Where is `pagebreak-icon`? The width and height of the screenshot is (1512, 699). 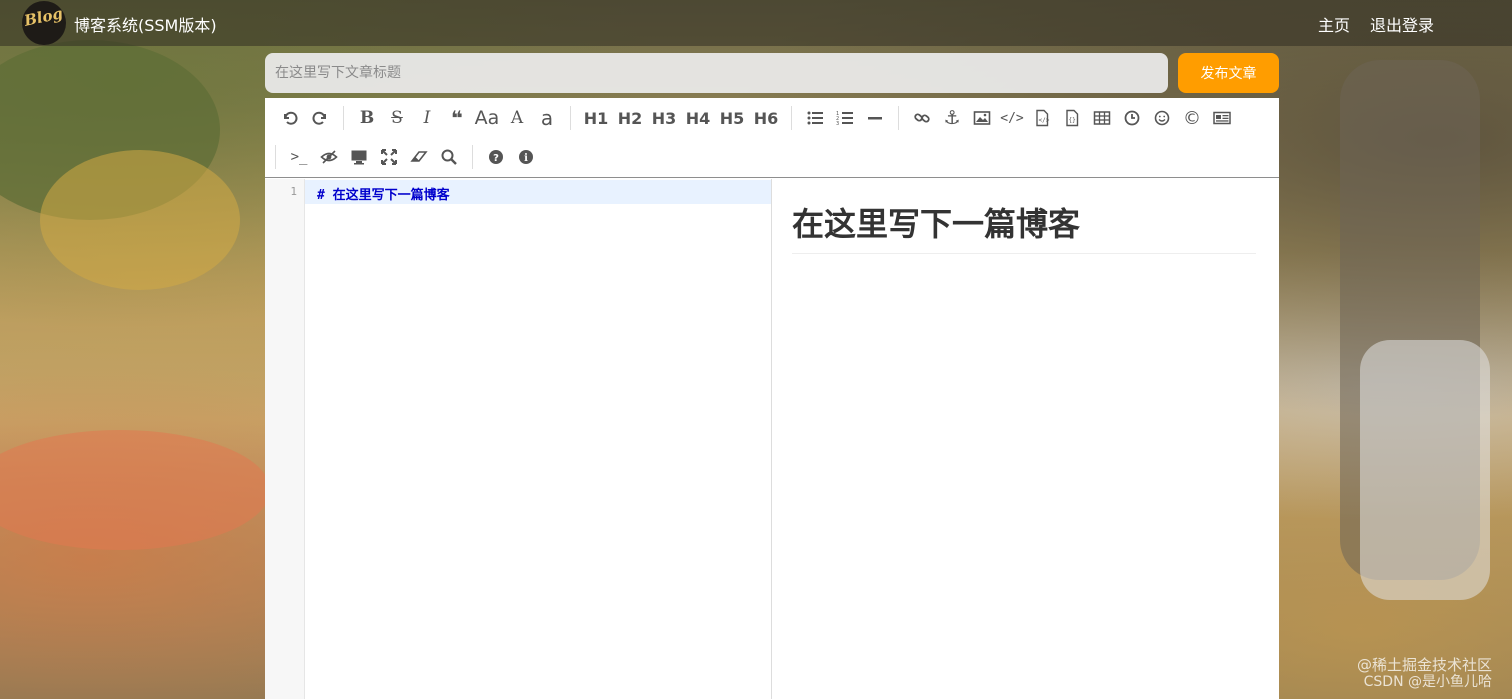
pagebreak-icon is located at coordinates (1222, 118).